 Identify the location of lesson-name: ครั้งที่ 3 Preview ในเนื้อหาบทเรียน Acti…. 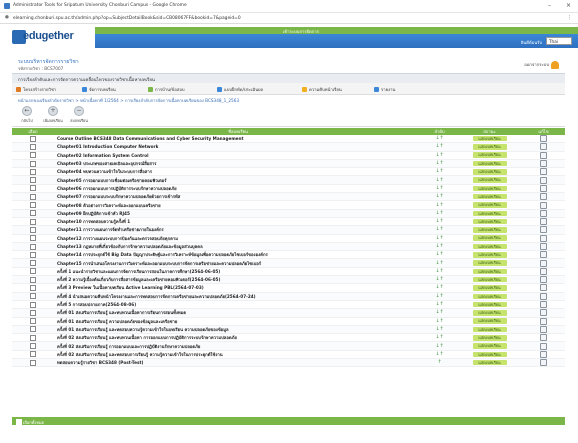
(238, 288).